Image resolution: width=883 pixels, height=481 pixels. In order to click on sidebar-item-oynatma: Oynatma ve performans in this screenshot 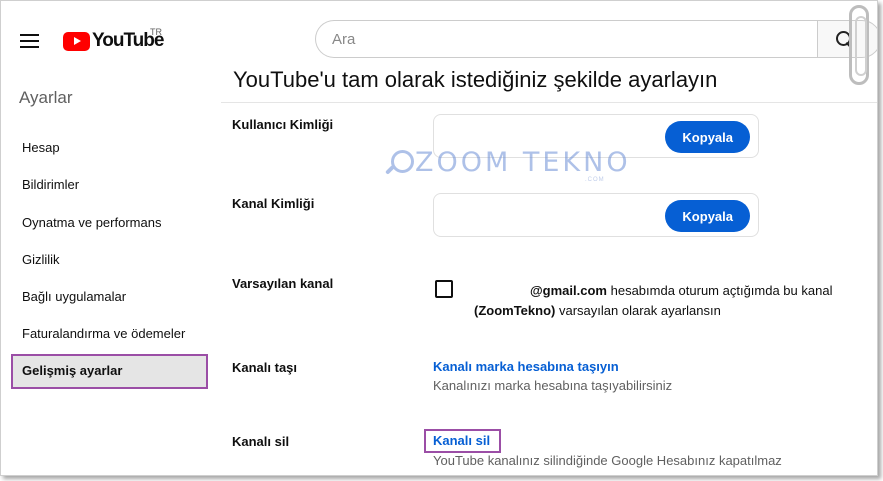, I will do `click(91, 222)`.